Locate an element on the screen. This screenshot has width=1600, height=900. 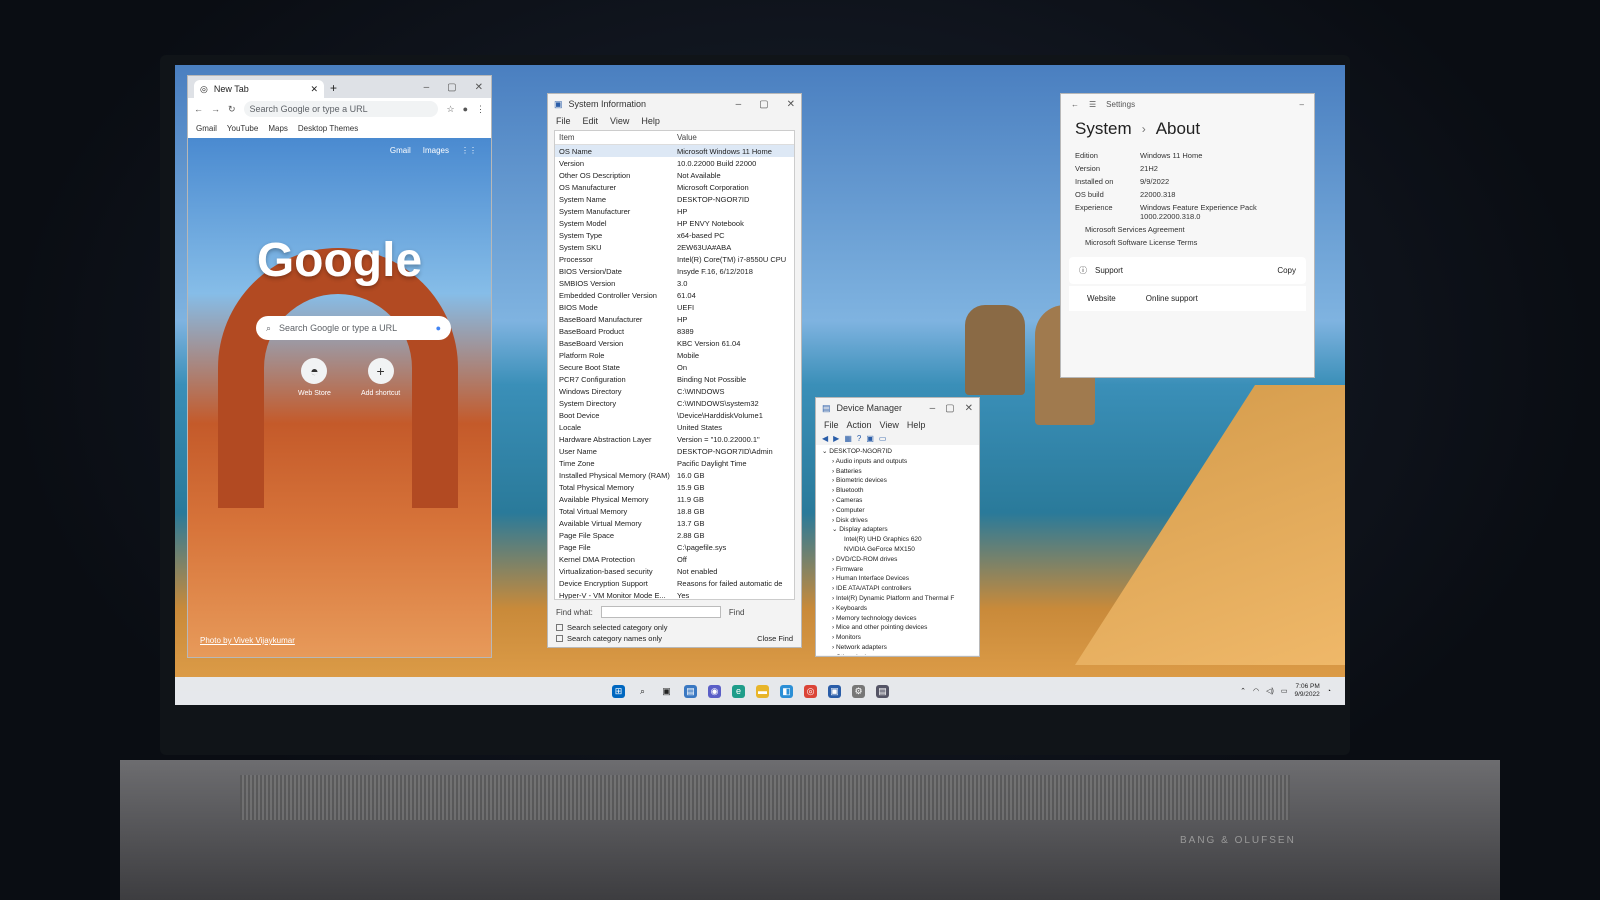
bookmark-maps: Maps is located at coordinates (278, 128).